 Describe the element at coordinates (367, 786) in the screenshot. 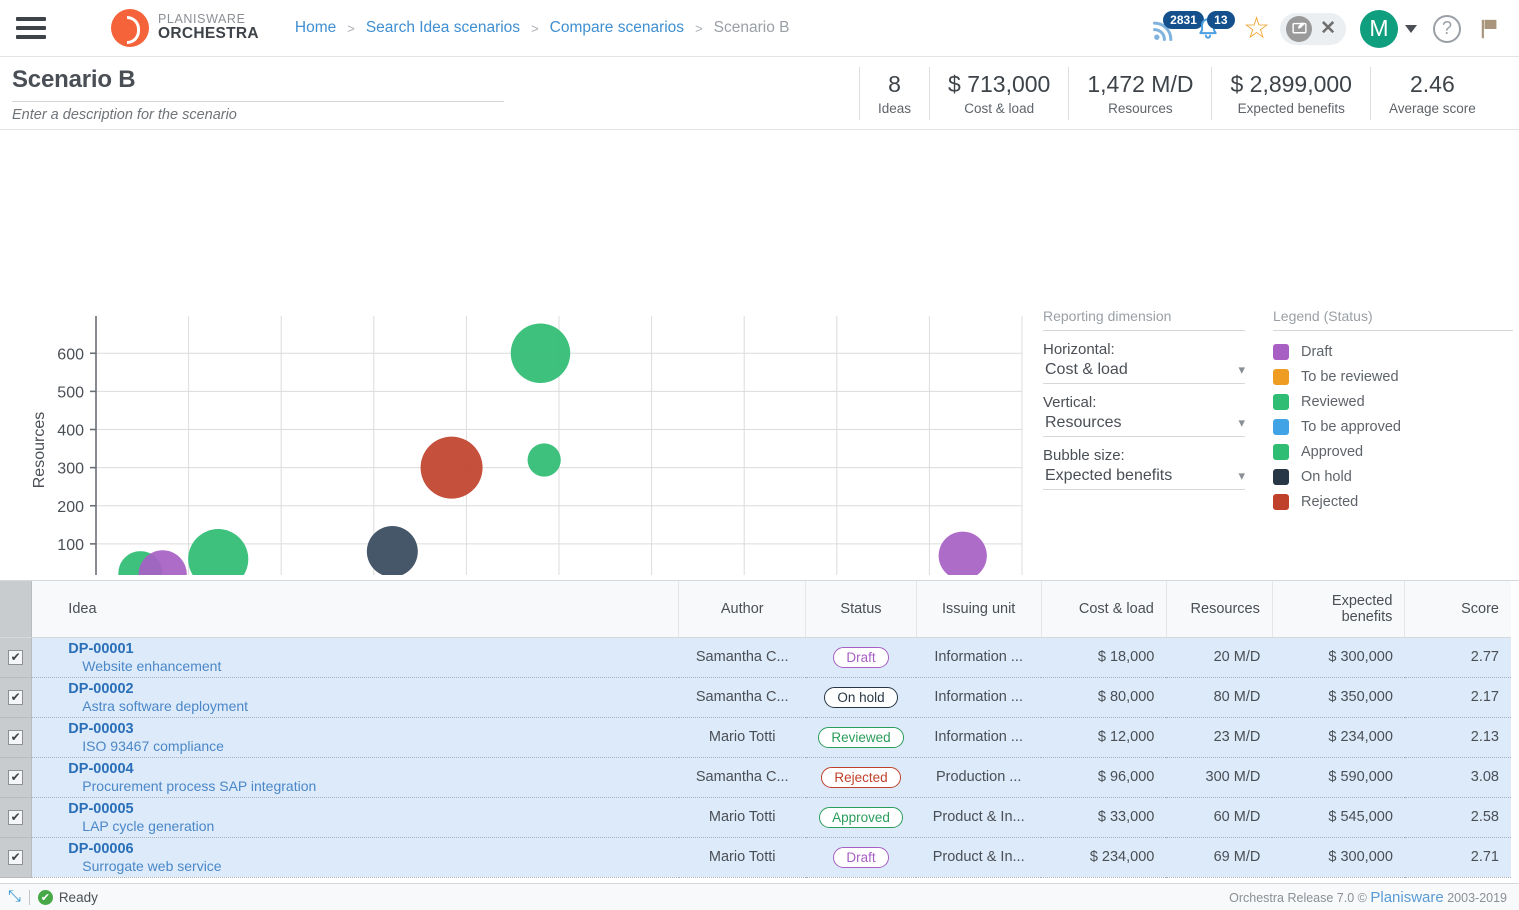

I see `idea-name-link: Procurement process SAP integration` at that location.